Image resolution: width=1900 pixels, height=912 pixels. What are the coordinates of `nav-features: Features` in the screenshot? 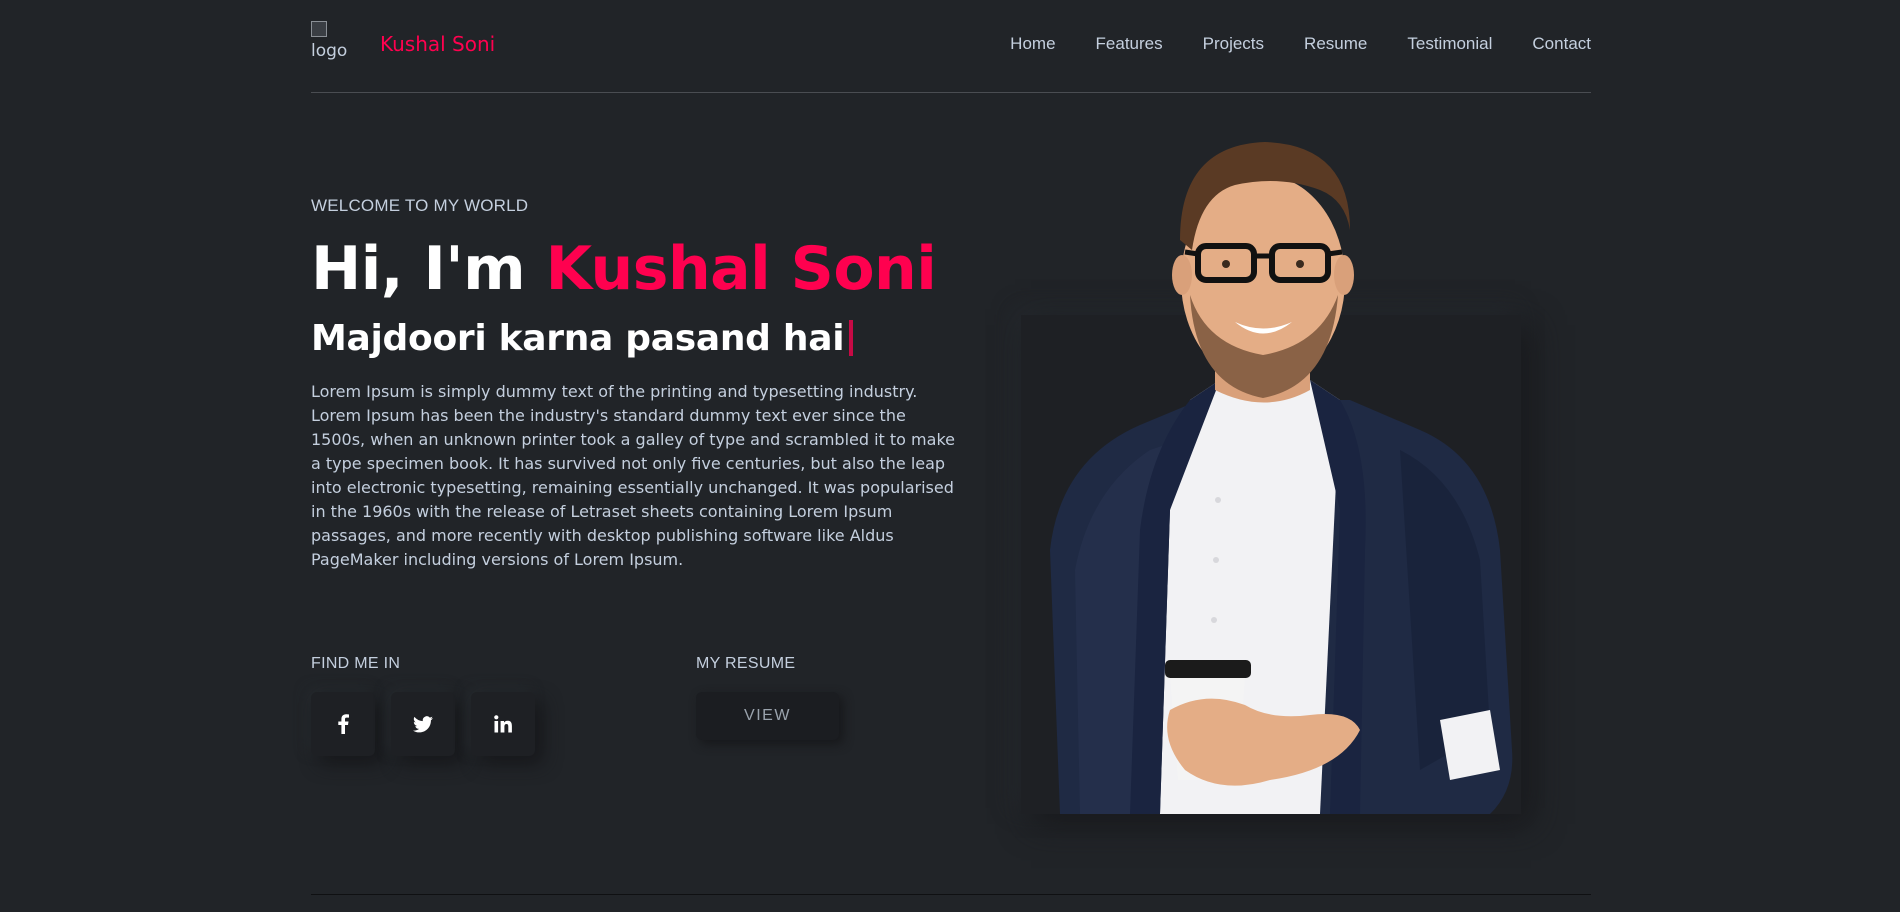 It's located at (1129, 44).